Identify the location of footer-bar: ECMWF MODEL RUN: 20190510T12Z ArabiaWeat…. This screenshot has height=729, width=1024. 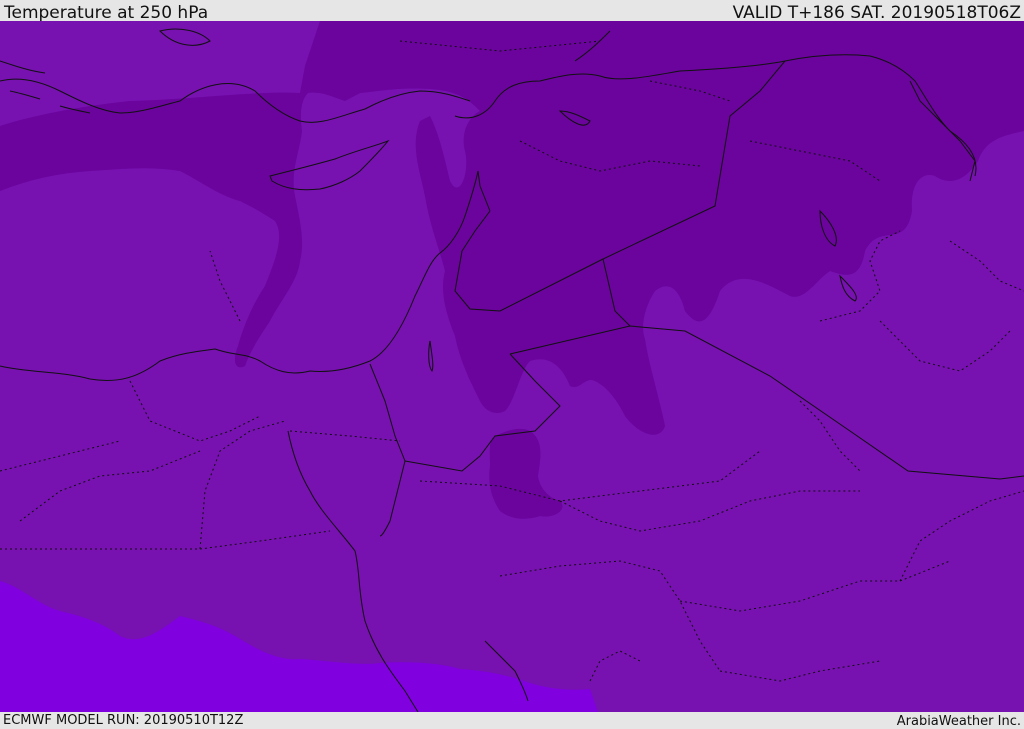
(512, 720).